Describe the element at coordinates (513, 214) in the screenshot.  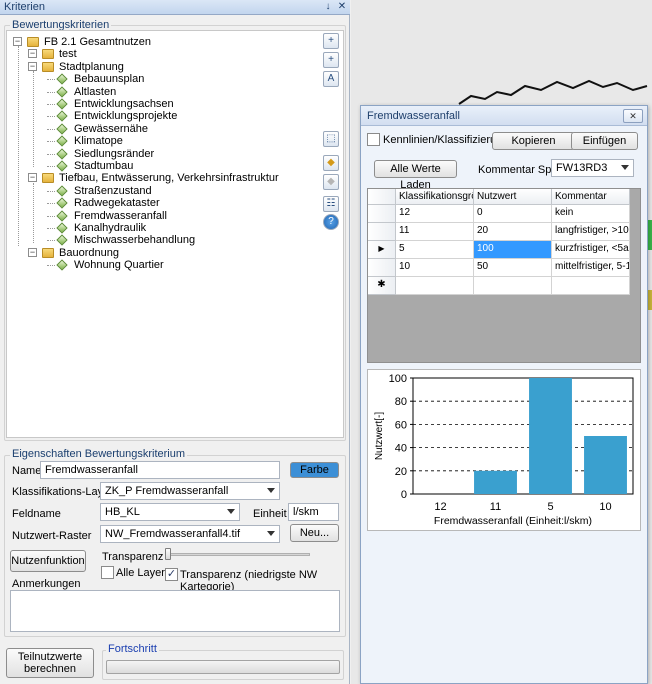
I see `table-cell: 0` at that location.